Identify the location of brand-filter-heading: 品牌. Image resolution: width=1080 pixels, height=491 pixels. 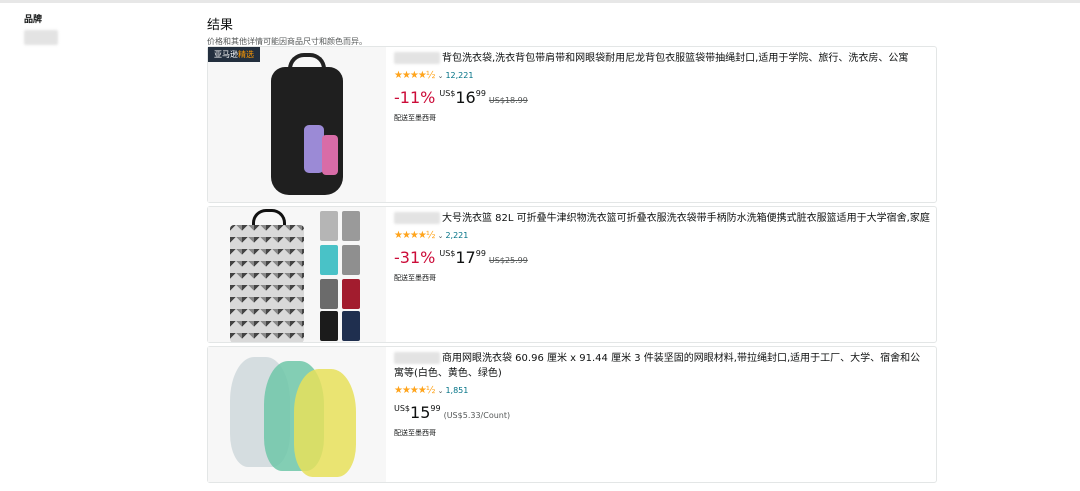
(33, 20).